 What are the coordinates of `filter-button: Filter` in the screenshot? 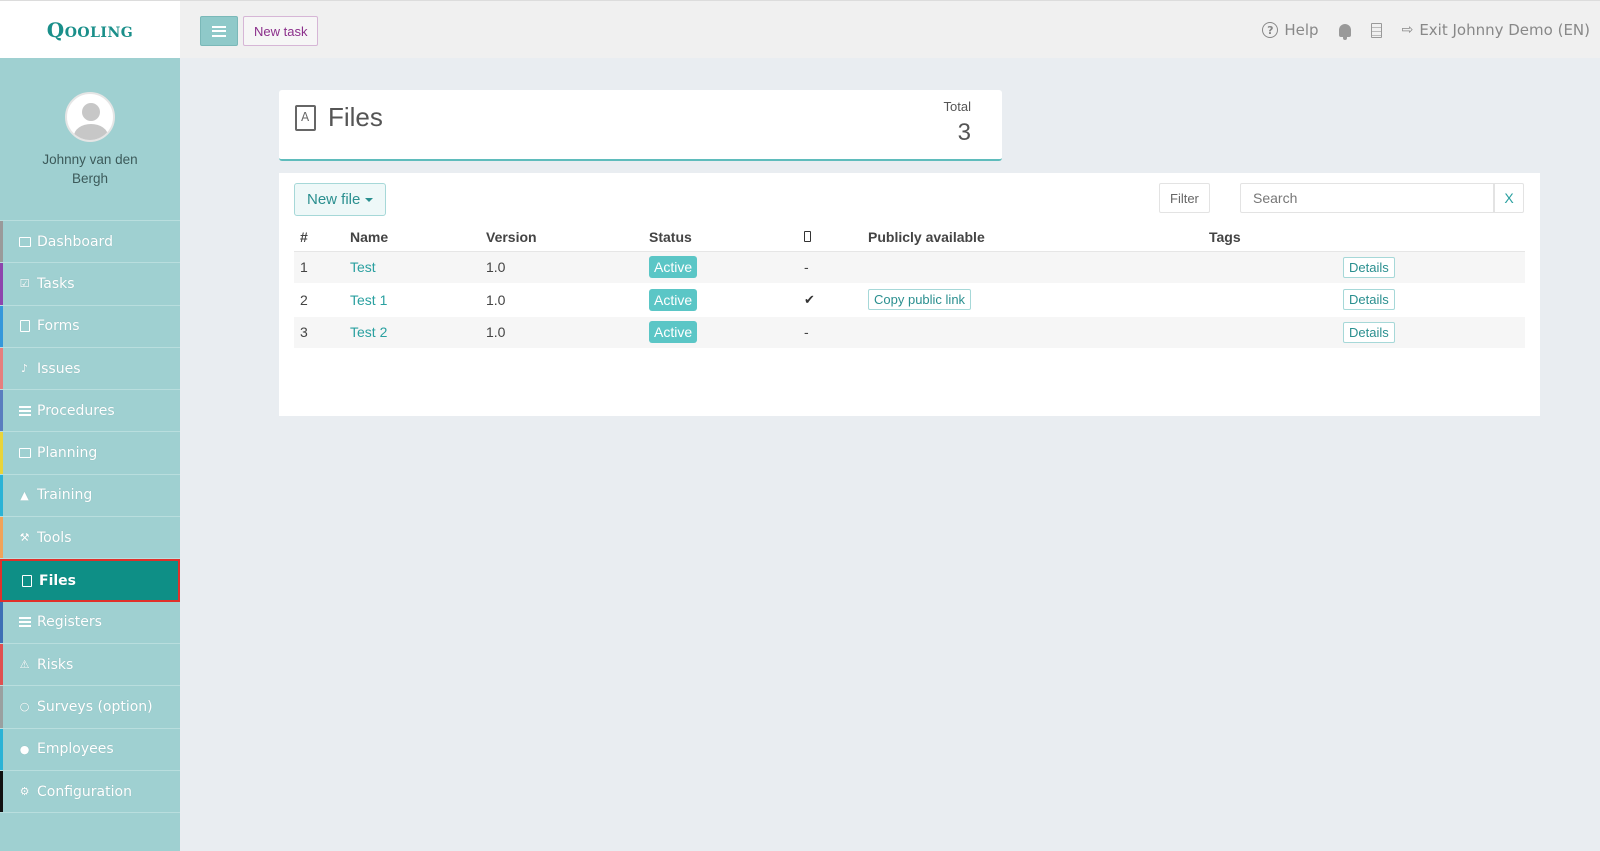 It's located at (1184, 198).